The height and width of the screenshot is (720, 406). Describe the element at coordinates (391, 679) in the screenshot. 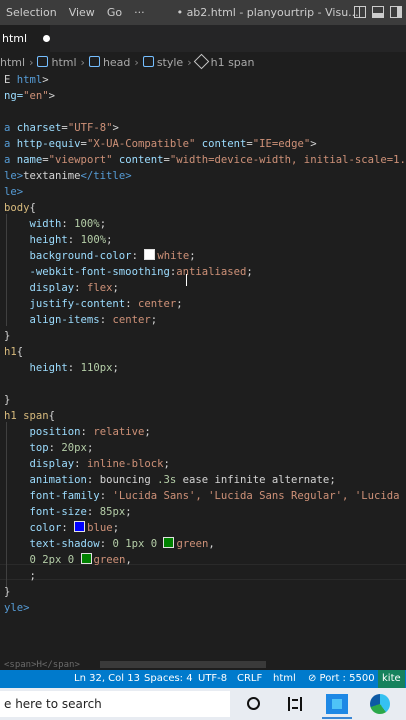

I see `kite-status: kite` at that location.